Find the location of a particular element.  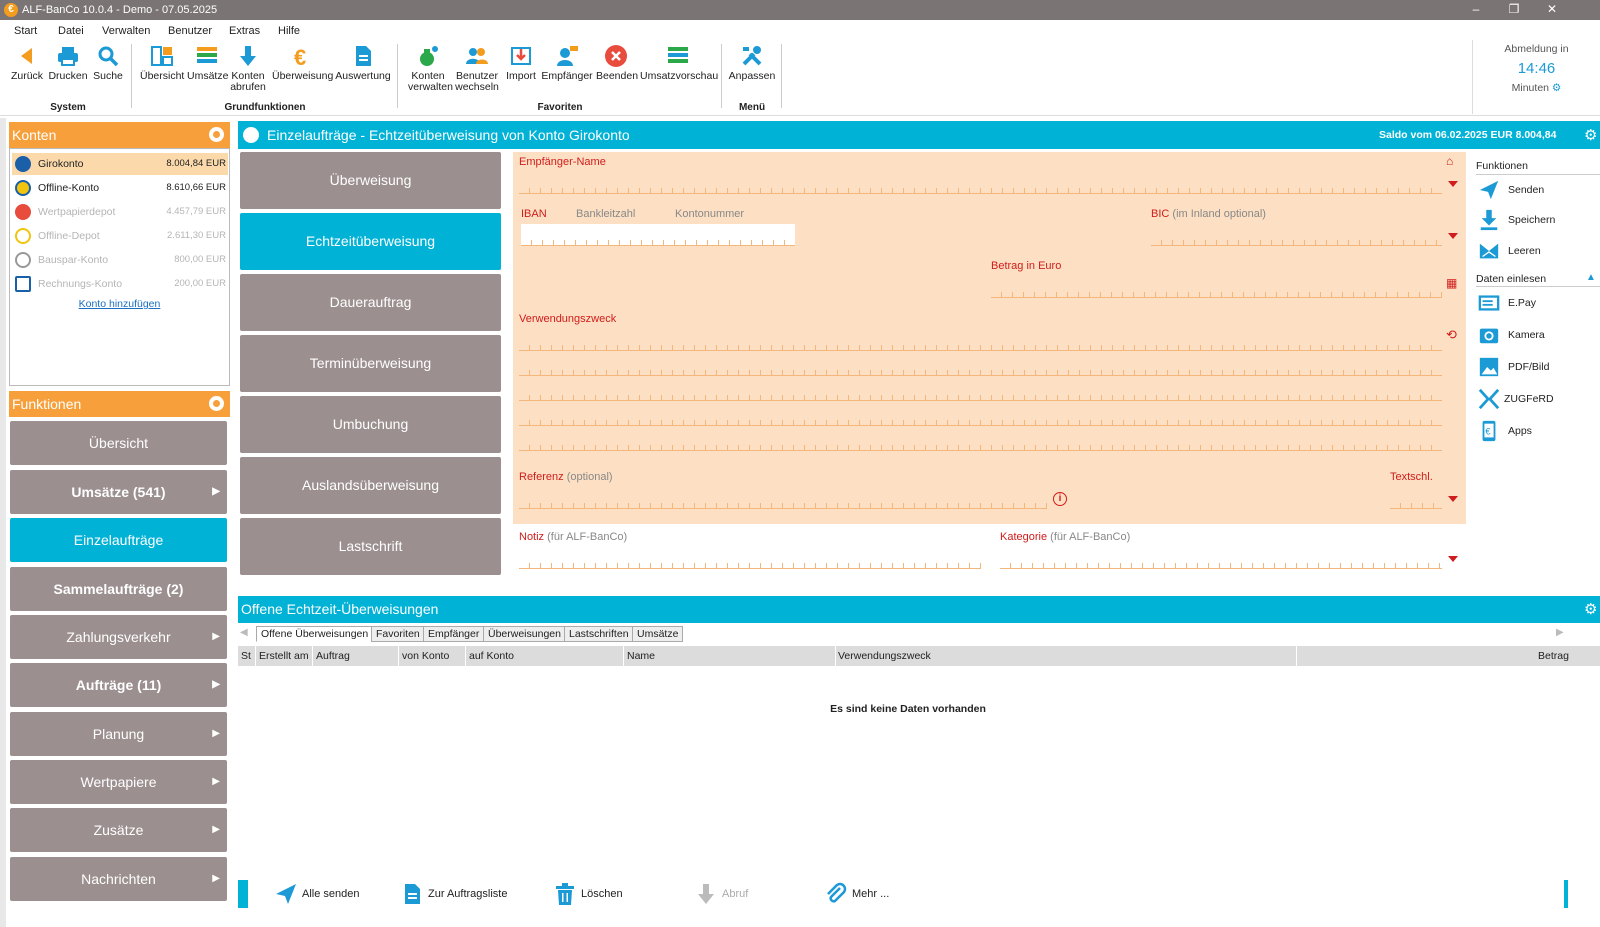

restore-icon: ❐ is located at coordinates (1514, 9).